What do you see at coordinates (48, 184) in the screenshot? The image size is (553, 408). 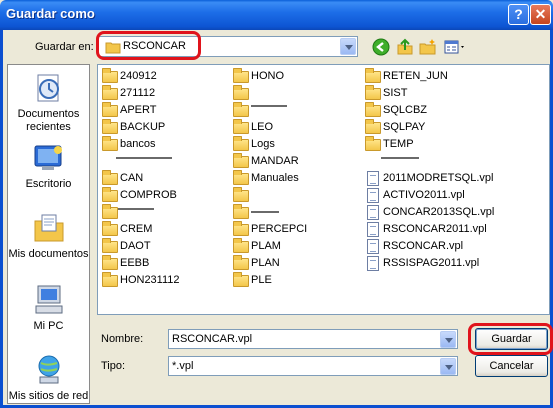 I see `place-label: Escritorio` at bounding box center [48, 184].